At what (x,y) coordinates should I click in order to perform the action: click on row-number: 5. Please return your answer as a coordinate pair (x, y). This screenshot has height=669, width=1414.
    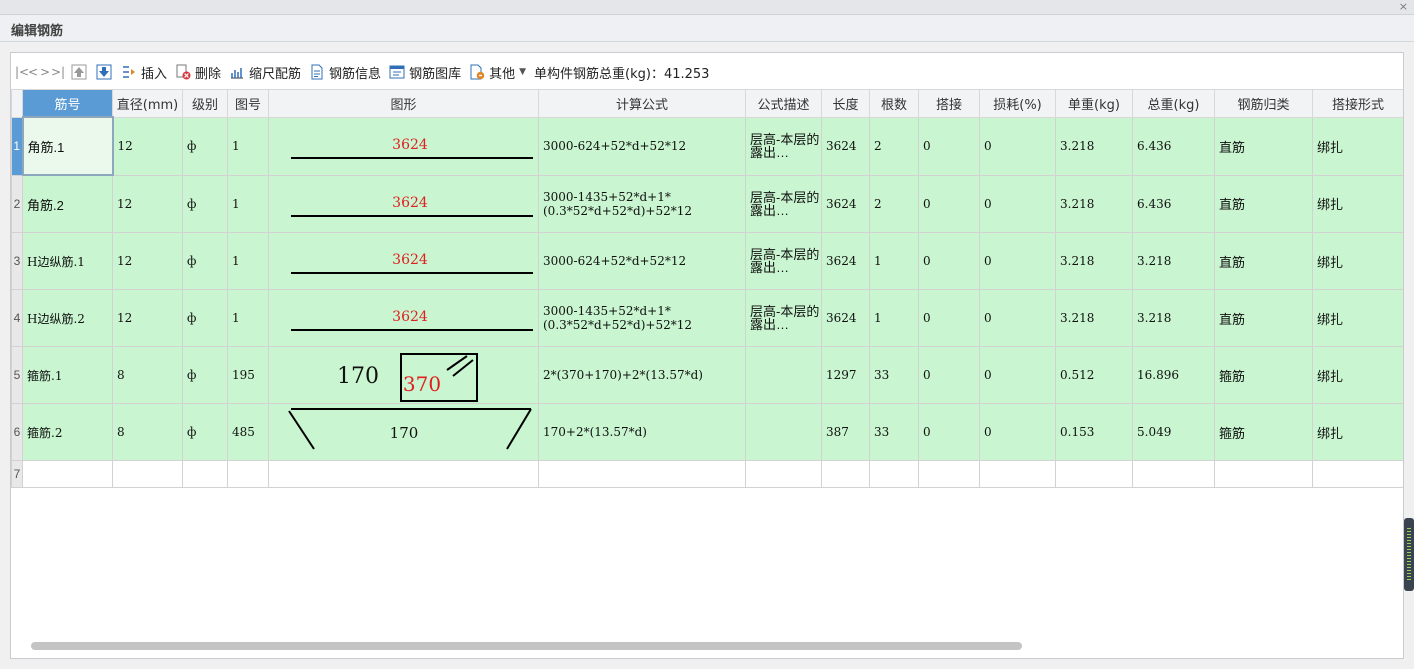
    Looking at the image, I should click on (17, 375).